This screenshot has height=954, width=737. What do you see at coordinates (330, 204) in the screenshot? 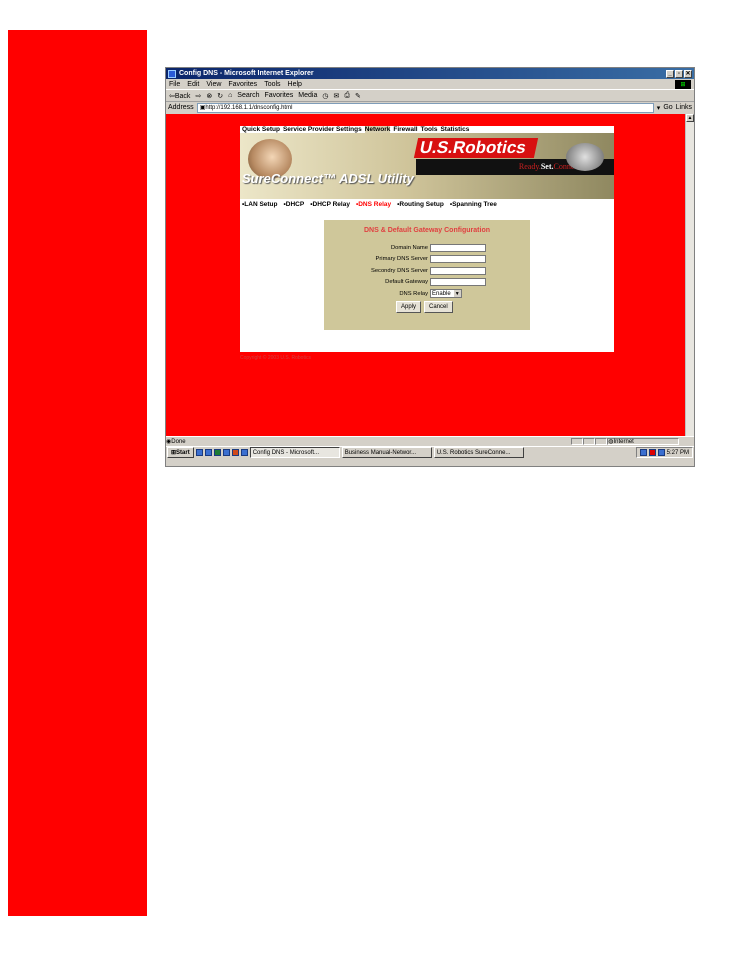
I see `subnav-dhcp-relay: •DHCP Relay` at bounding box center [330, 204].